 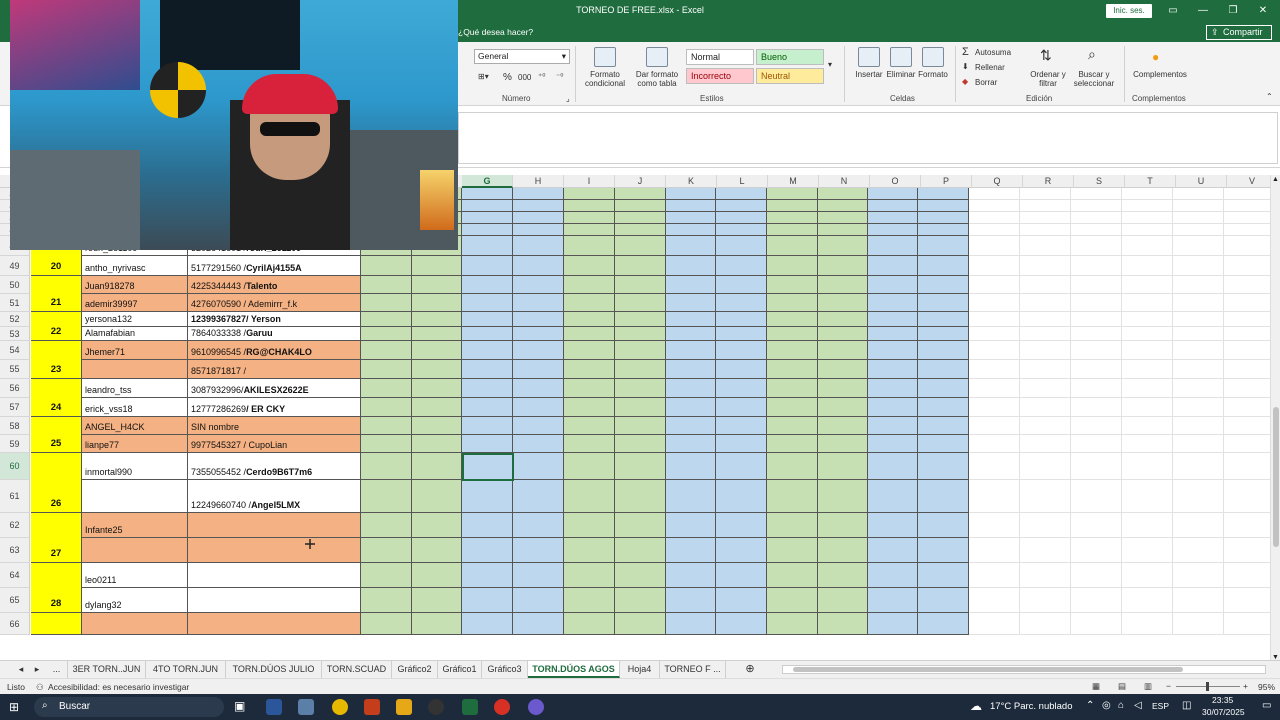 I want to click on player-id-cell: 9977545327 / CupoLian, so click(x=274, y=444).